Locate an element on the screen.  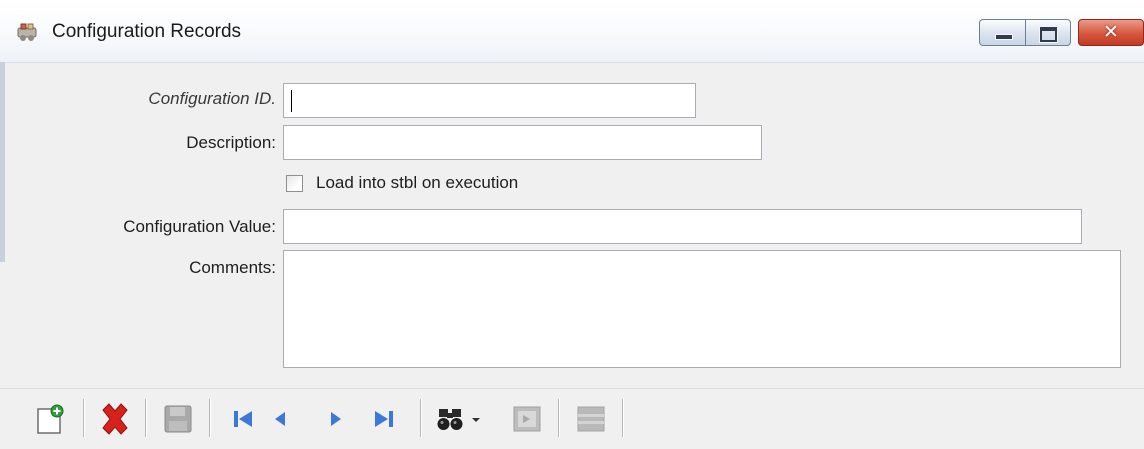
grid-view-icon is located at coordinates (591, 419).